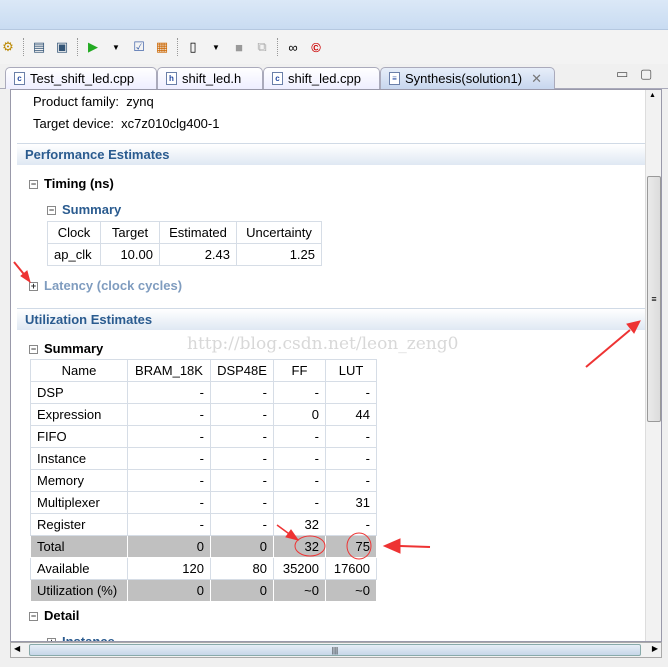  Describe the element at coordinates (292, 535) in the screenshot. I see `arrowhead` at that location.